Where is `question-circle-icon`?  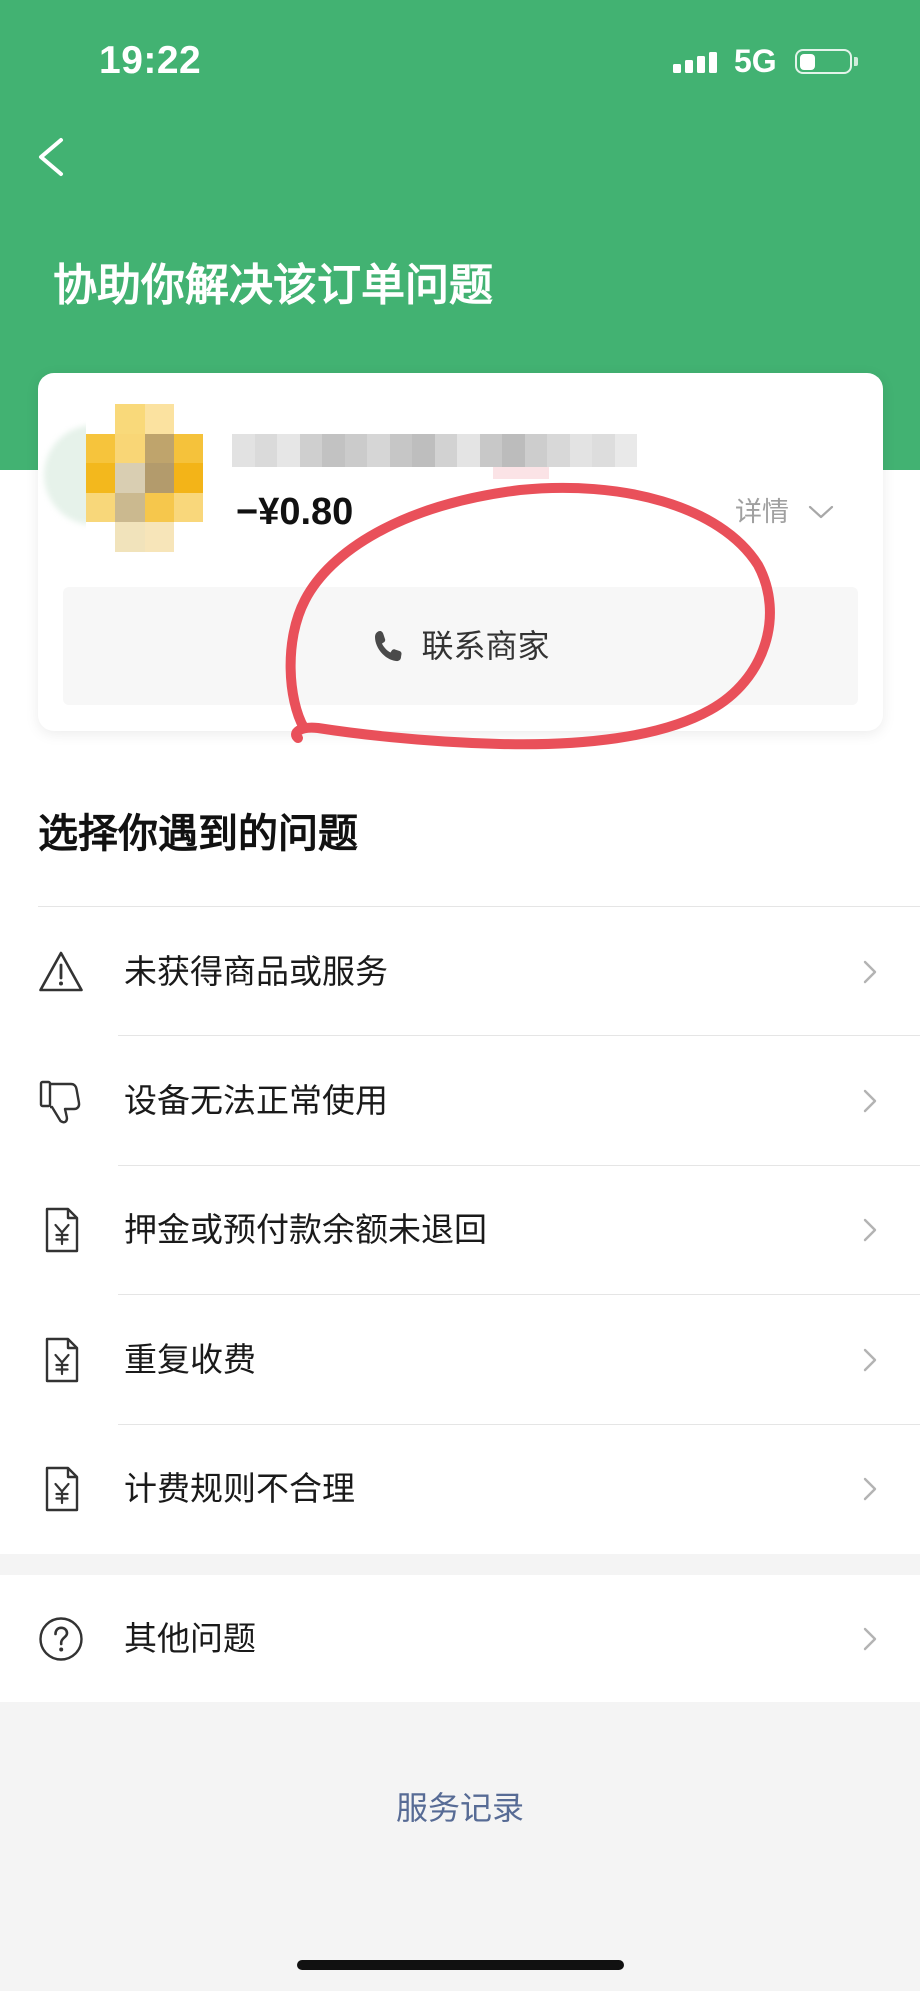 question-circle-icon is located at coordinates (61, 1639).